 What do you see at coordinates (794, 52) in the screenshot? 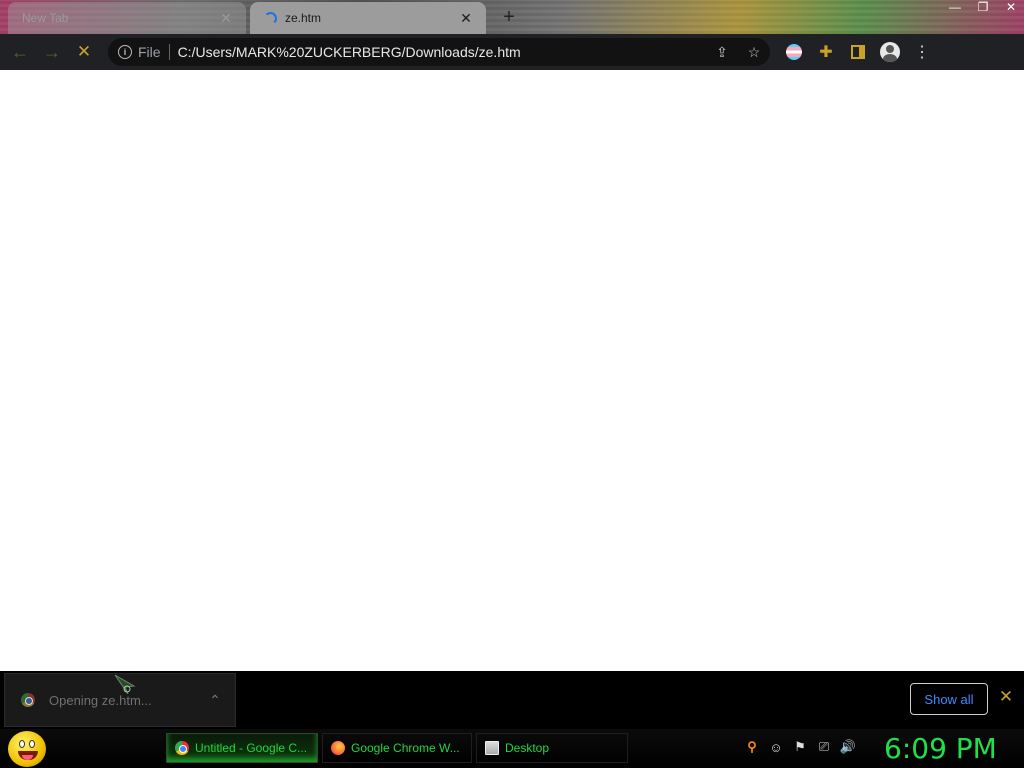
I see `flag-extension-icon` at bounding box center [794, 52].